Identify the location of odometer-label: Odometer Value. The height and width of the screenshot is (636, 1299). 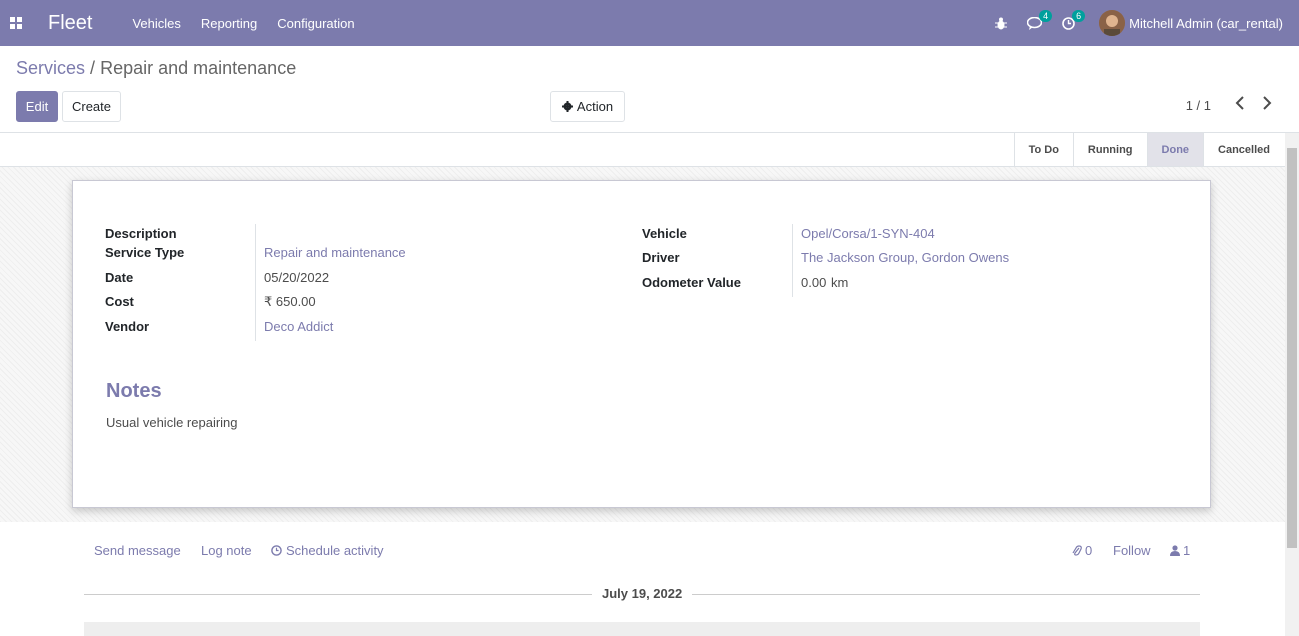
(691, 282).